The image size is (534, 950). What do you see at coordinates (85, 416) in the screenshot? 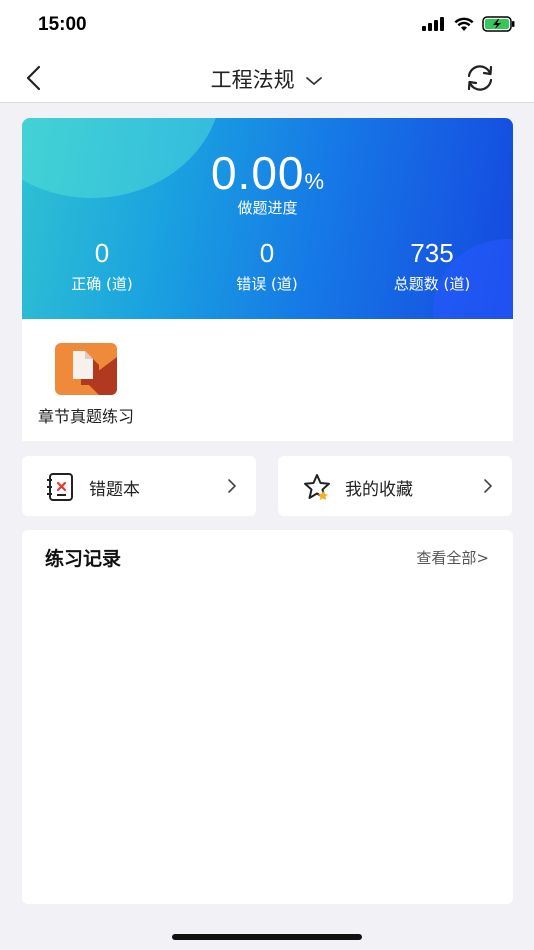
I see `chapter-practice-label: 章节真题练习` at bounding box center [85, 416].